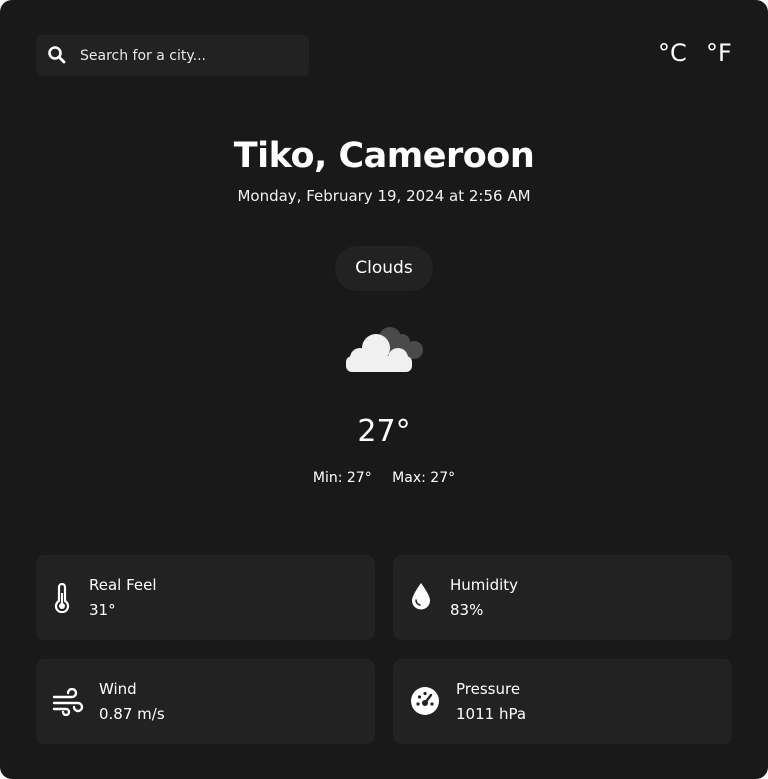 This screenshot has height=779, width=768. I want to click on humidity-card: Humidity 83%, so click(562, 597).